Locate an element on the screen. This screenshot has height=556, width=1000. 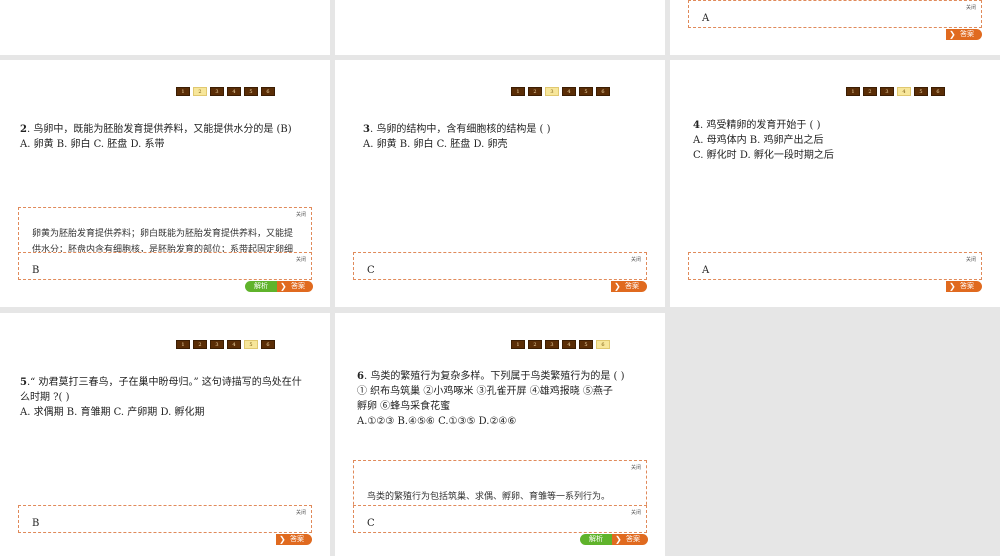
question-text: .“ 劝君莫打三春鸟，子在巢中盼母归。” 这句诗描写的鸟处在什么时期 ?( ) is located at coordinates (161, 390).